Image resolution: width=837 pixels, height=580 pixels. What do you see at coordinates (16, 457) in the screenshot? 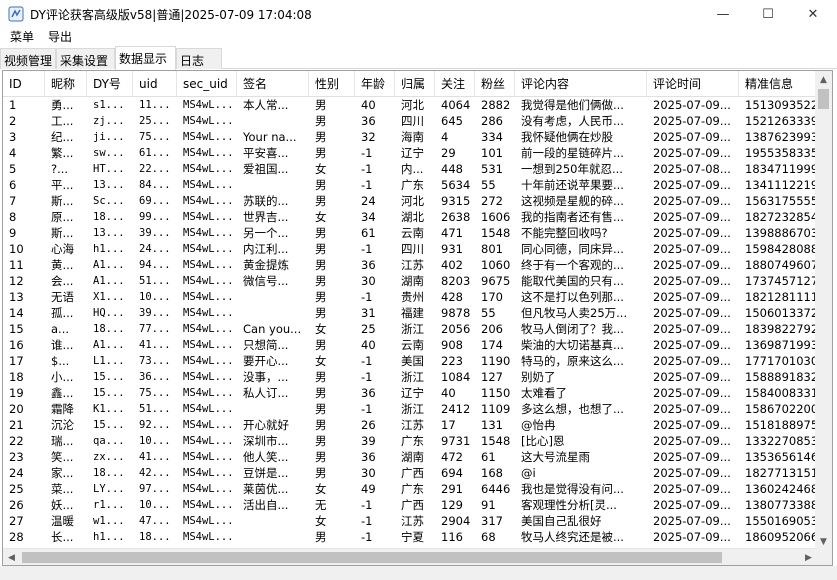
I see `cell-id: 23` at bounding box center [16, 457].